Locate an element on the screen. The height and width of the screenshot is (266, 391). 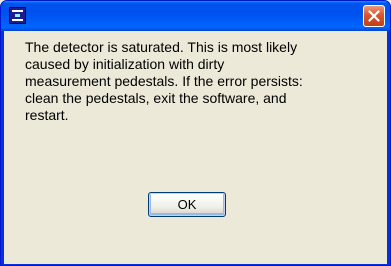
title-bar is located at coordinates (195, 16).